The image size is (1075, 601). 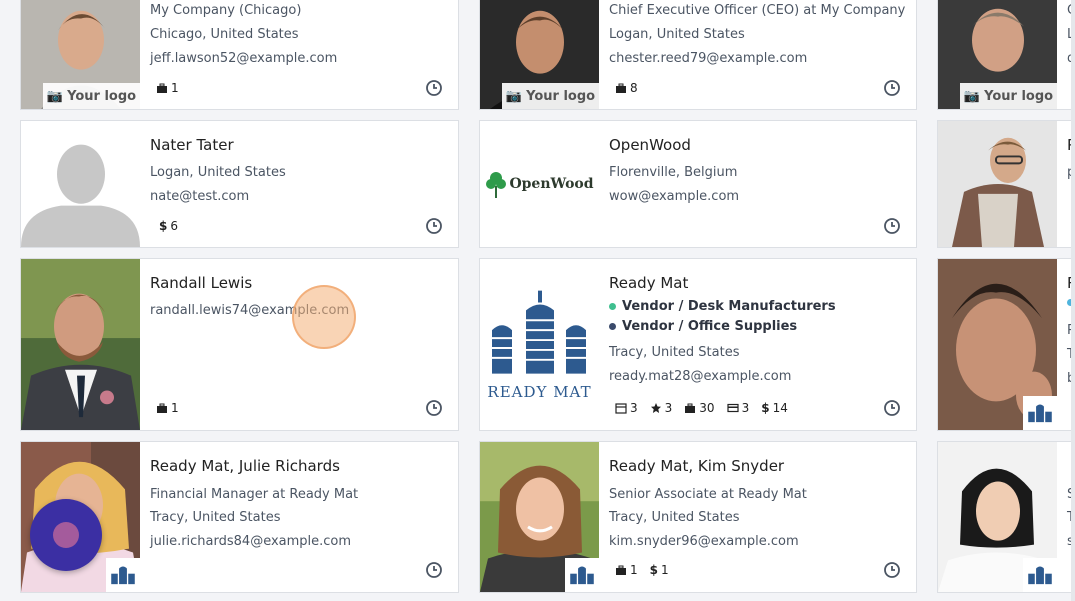 I want to click on contact-name: Ready Mat, so click(x=648, y=283).